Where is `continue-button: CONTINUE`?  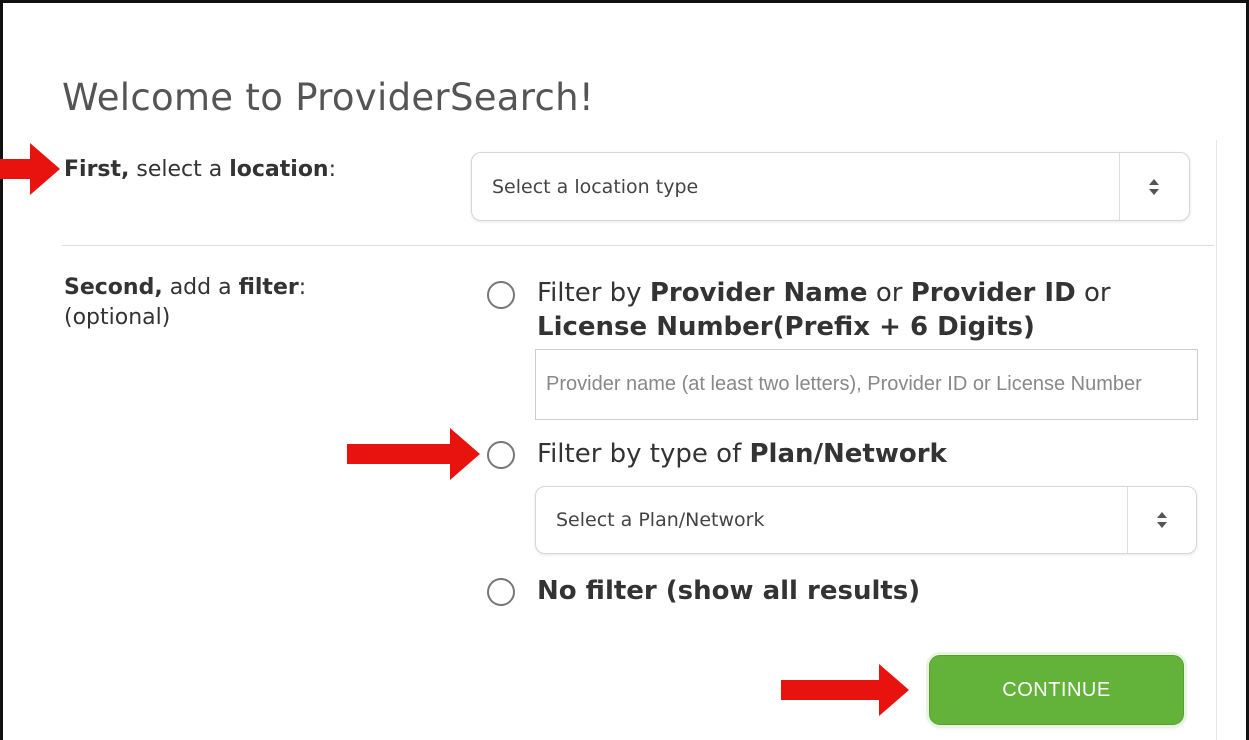
continue-button: CONTINUE is located at coordinates (1056, 690).